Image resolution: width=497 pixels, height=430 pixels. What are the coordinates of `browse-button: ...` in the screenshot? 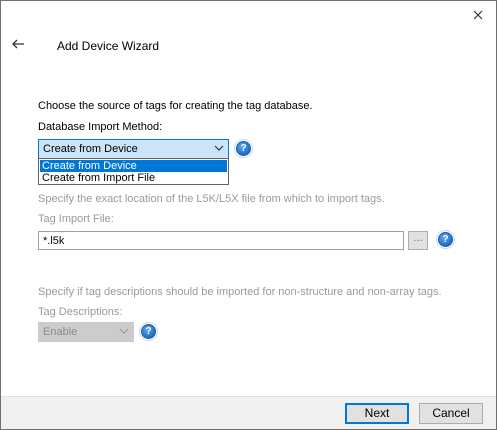 It's located at (418, 240).